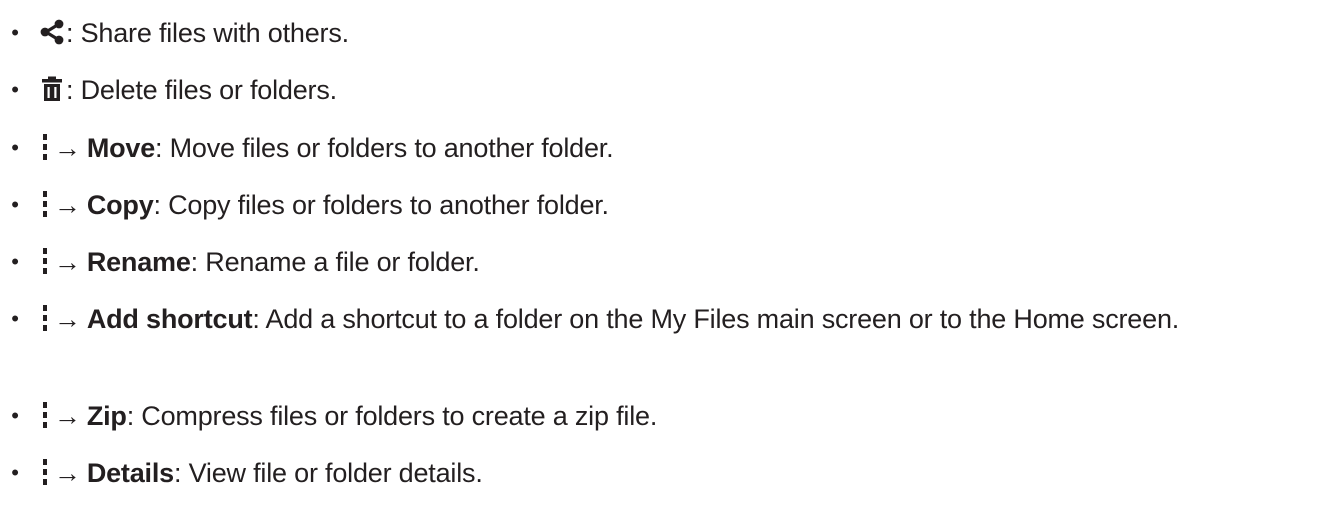 The height and width of the screenshot is (507, 1332). I want to click on option-label: Move, so click(121, 148).